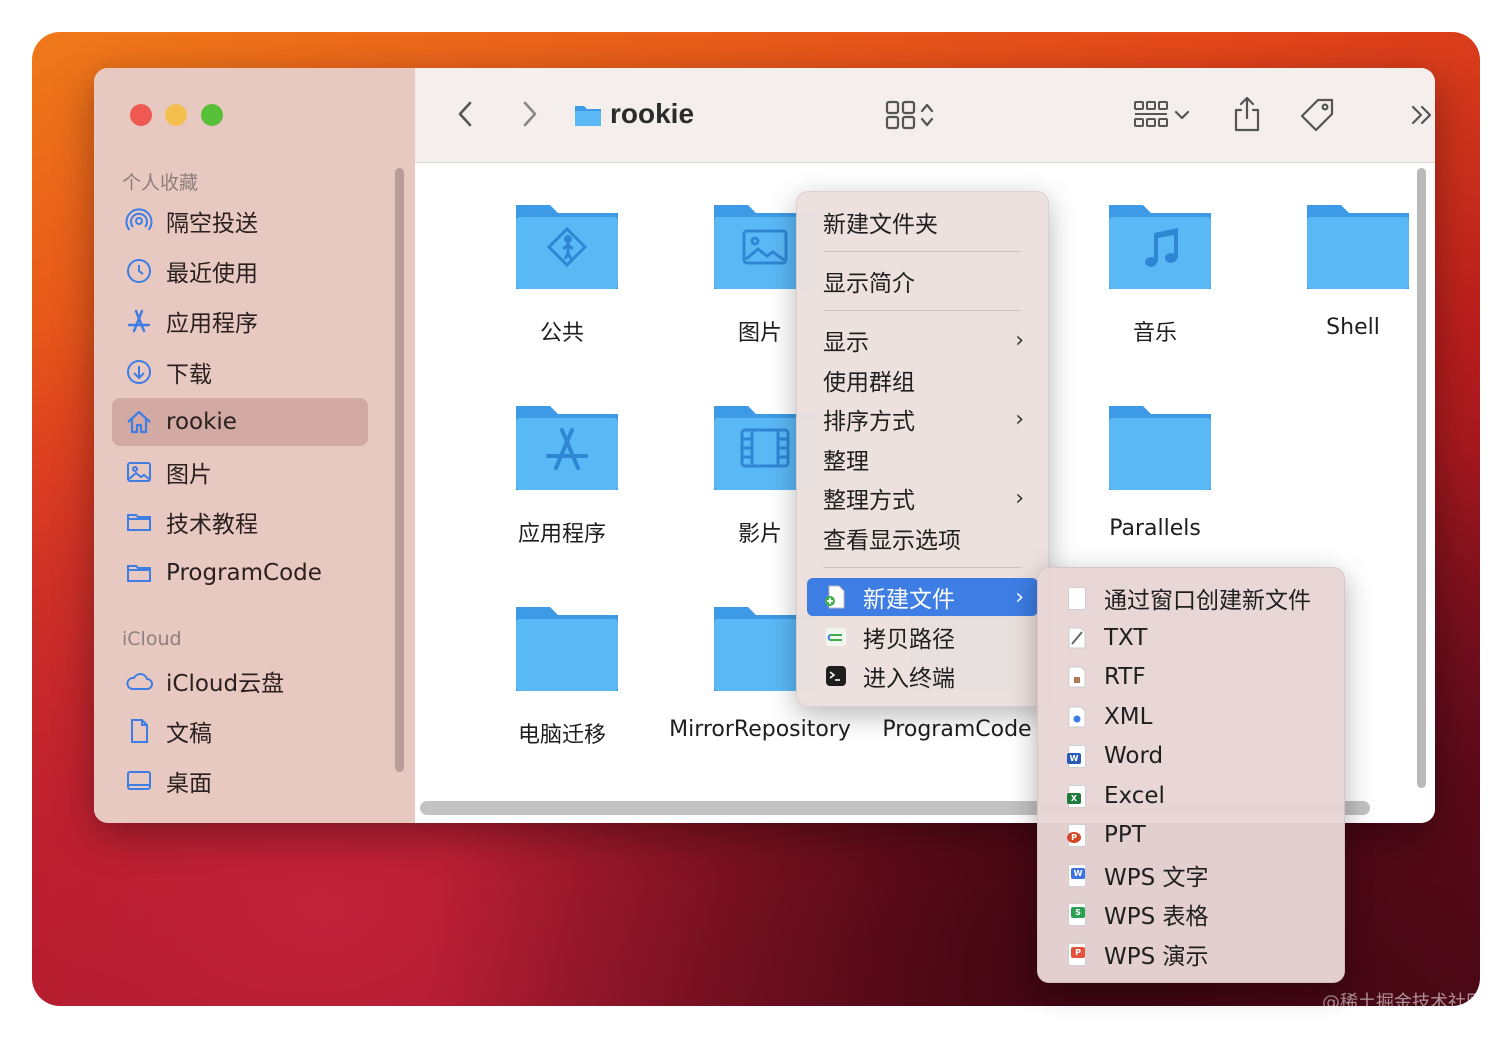 The width and height of the screenshot is (1512, 1039). Describe the element at coordinates (922, 380) in the screenshot. I see `menu-item-use-groups: 使用群组` at that location.